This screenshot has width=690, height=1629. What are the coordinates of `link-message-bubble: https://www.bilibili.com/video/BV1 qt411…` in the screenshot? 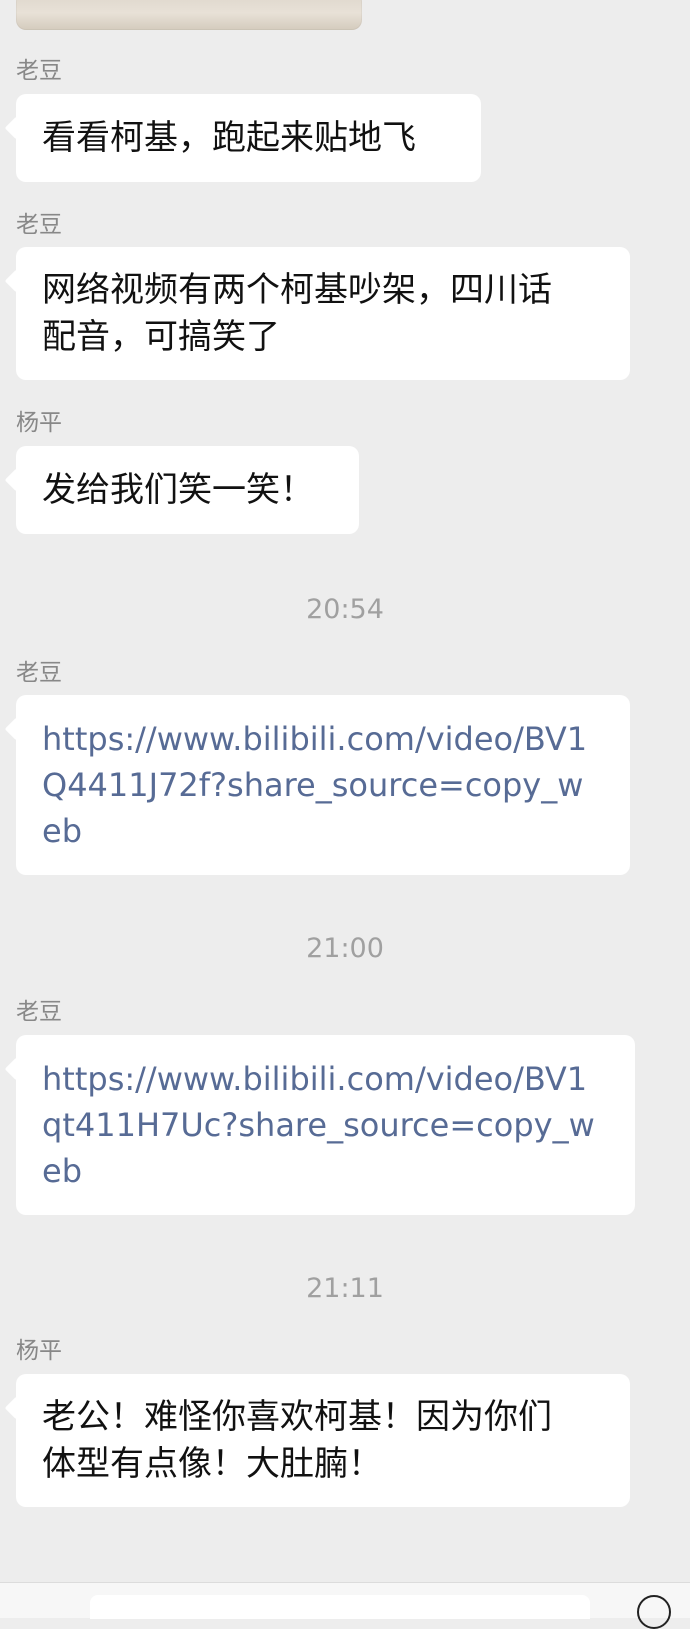 It's located at (325, 1125).